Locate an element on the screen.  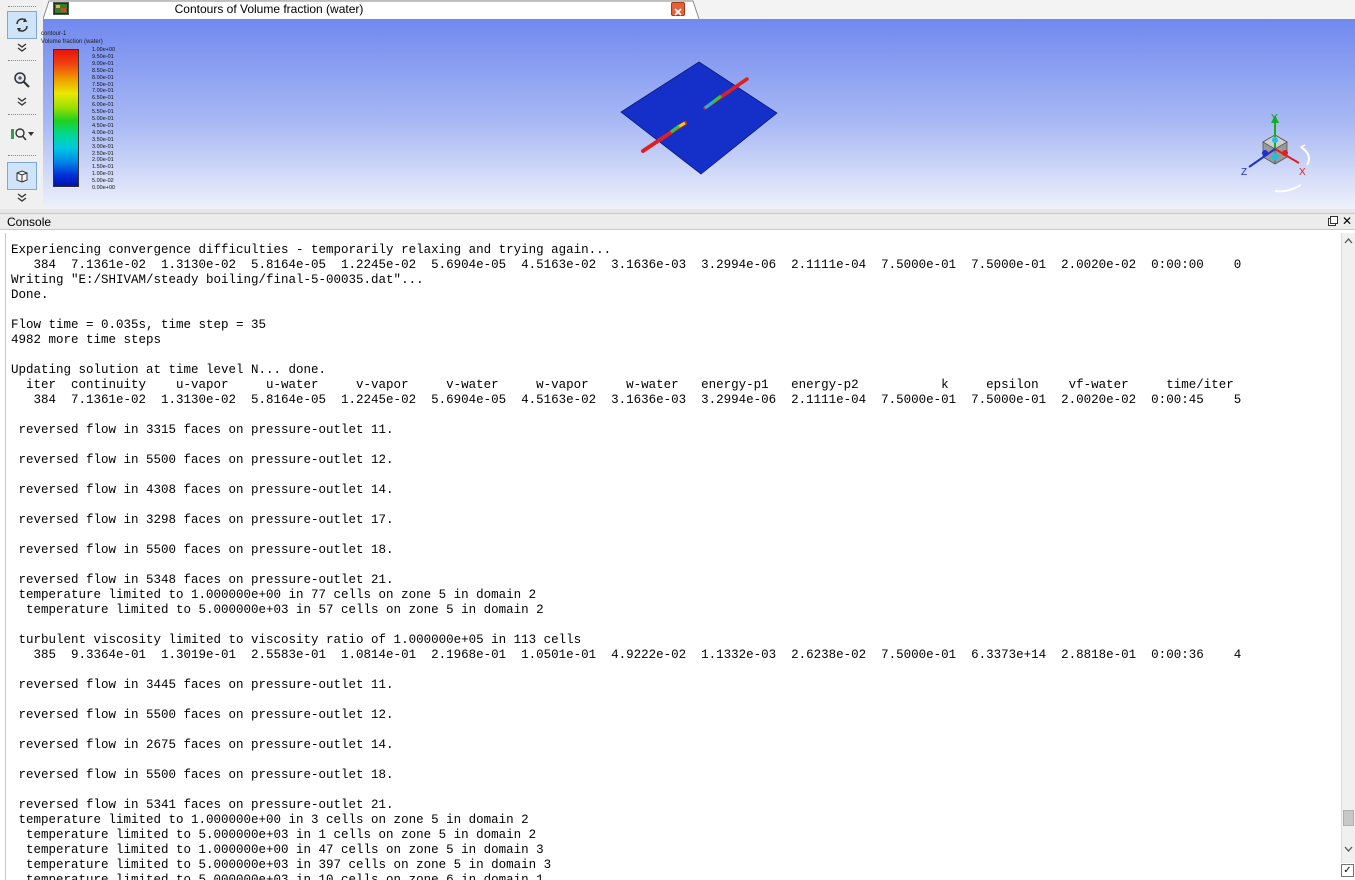
console-line: 4982 more time steps is located at coordinates (86, 340).